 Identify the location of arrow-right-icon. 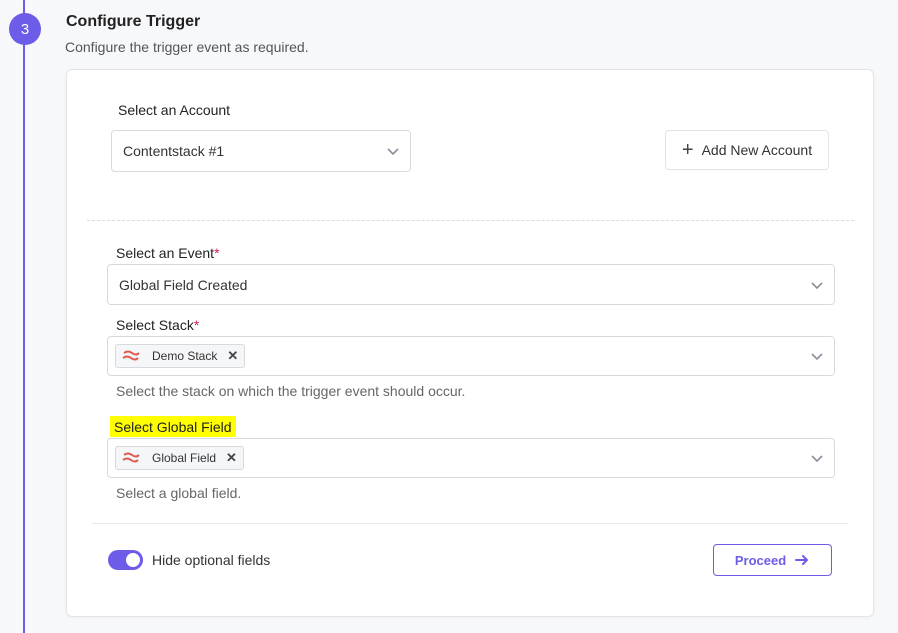
(802, 560).